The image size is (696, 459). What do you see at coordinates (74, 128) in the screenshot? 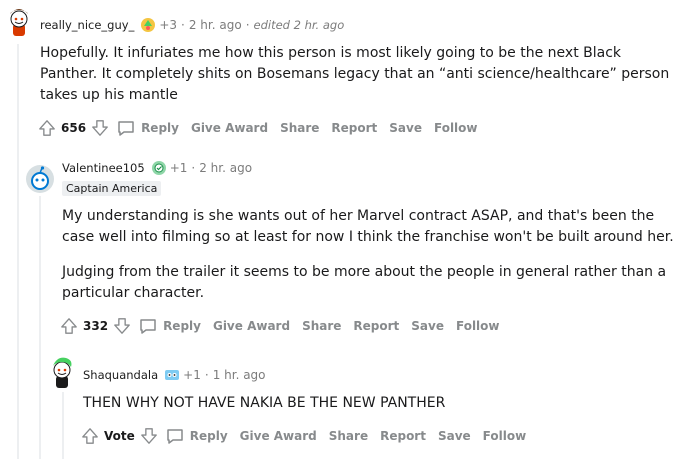
I see `vote-score: 656` at bounding box center [74, 128].